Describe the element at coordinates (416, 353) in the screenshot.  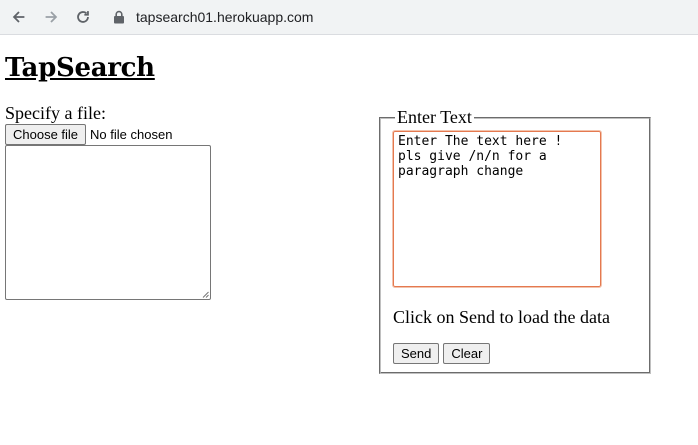
I see `send-button: Send` at that location.